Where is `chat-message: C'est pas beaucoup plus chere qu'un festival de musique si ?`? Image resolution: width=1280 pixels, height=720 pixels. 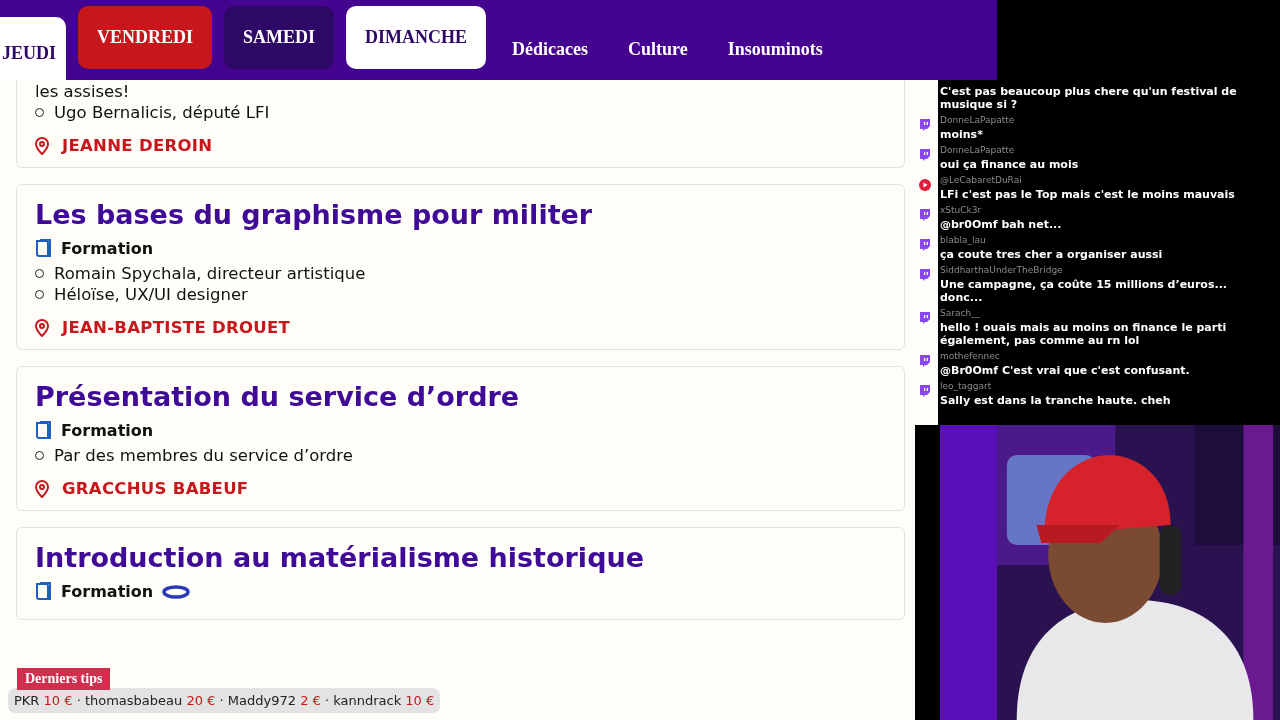
chat-message: C'est pas beaucoup plus chere qu'un festival de musique si ? is located at coordinates (1088, 98).